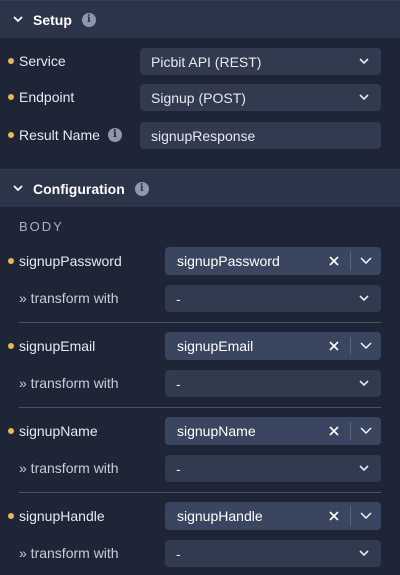 This screenshot has width=400, height=575. I want to click on setup-section-header: Setup i, so click(200, 19).